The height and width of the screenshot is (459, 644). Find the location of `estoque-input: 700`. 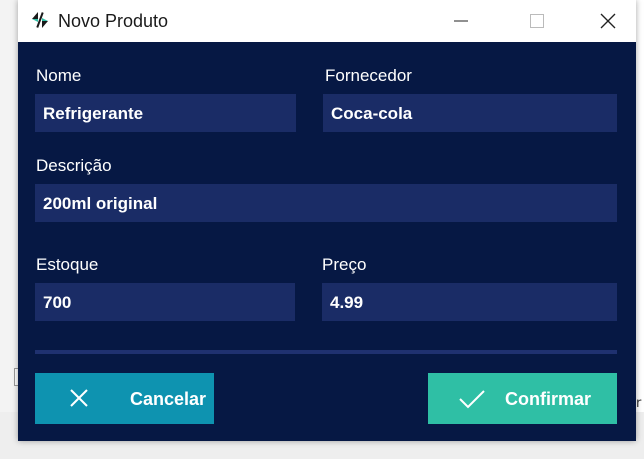

estoque-input: 700 is located at coordinates (165, 302).